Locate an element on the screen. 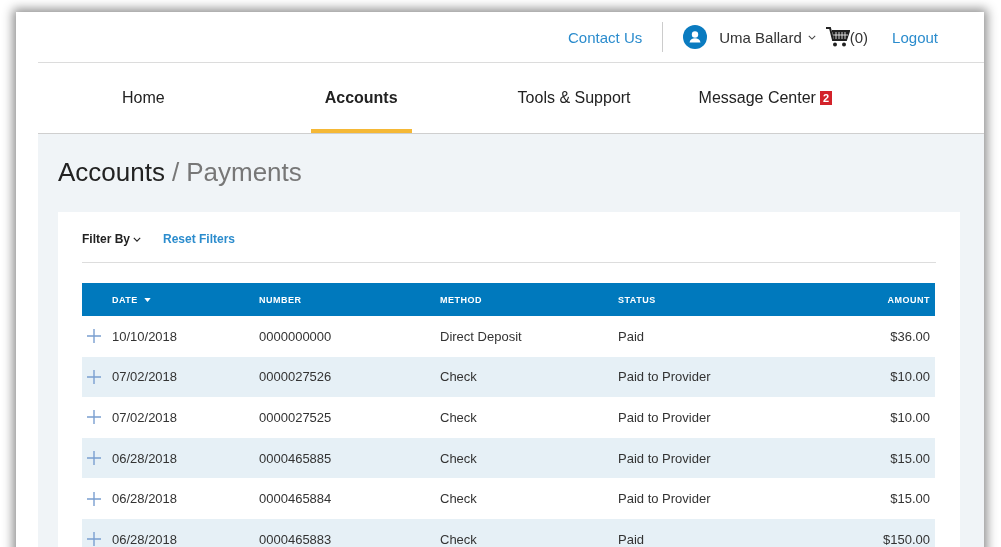 This screenshot has width=1001, height=547. table-cell: 10/10/2018 is located at coordinates (145, 336).